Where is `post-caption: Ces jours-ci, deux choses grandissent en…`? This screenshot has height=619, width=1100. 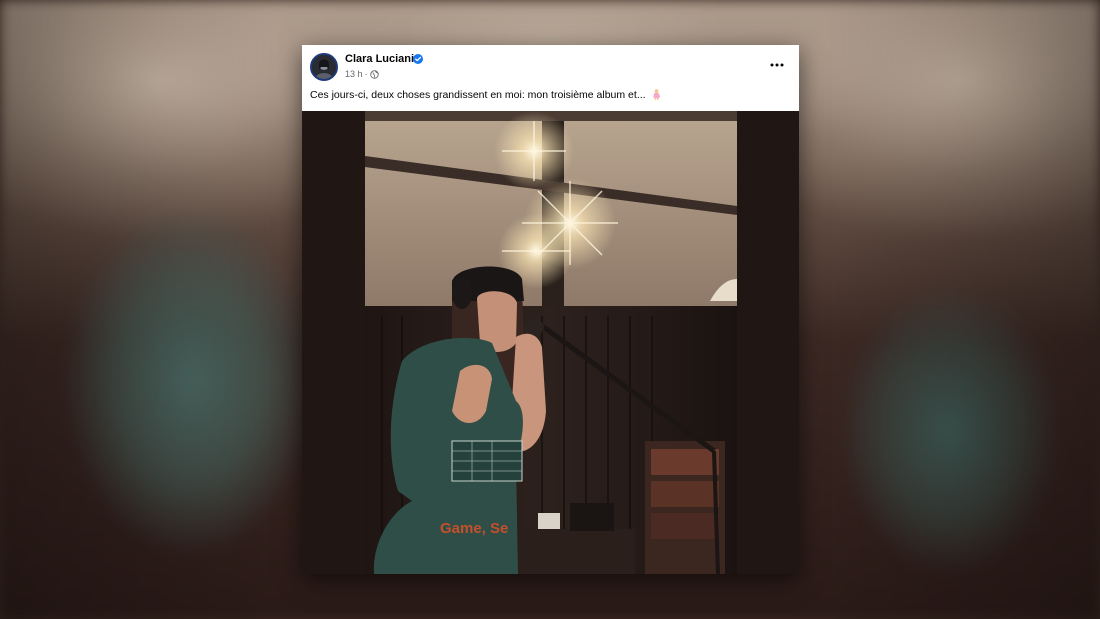
post-caption: Ces jours-ci, deux choses grandissent en… is located at coordinates (486, 95).